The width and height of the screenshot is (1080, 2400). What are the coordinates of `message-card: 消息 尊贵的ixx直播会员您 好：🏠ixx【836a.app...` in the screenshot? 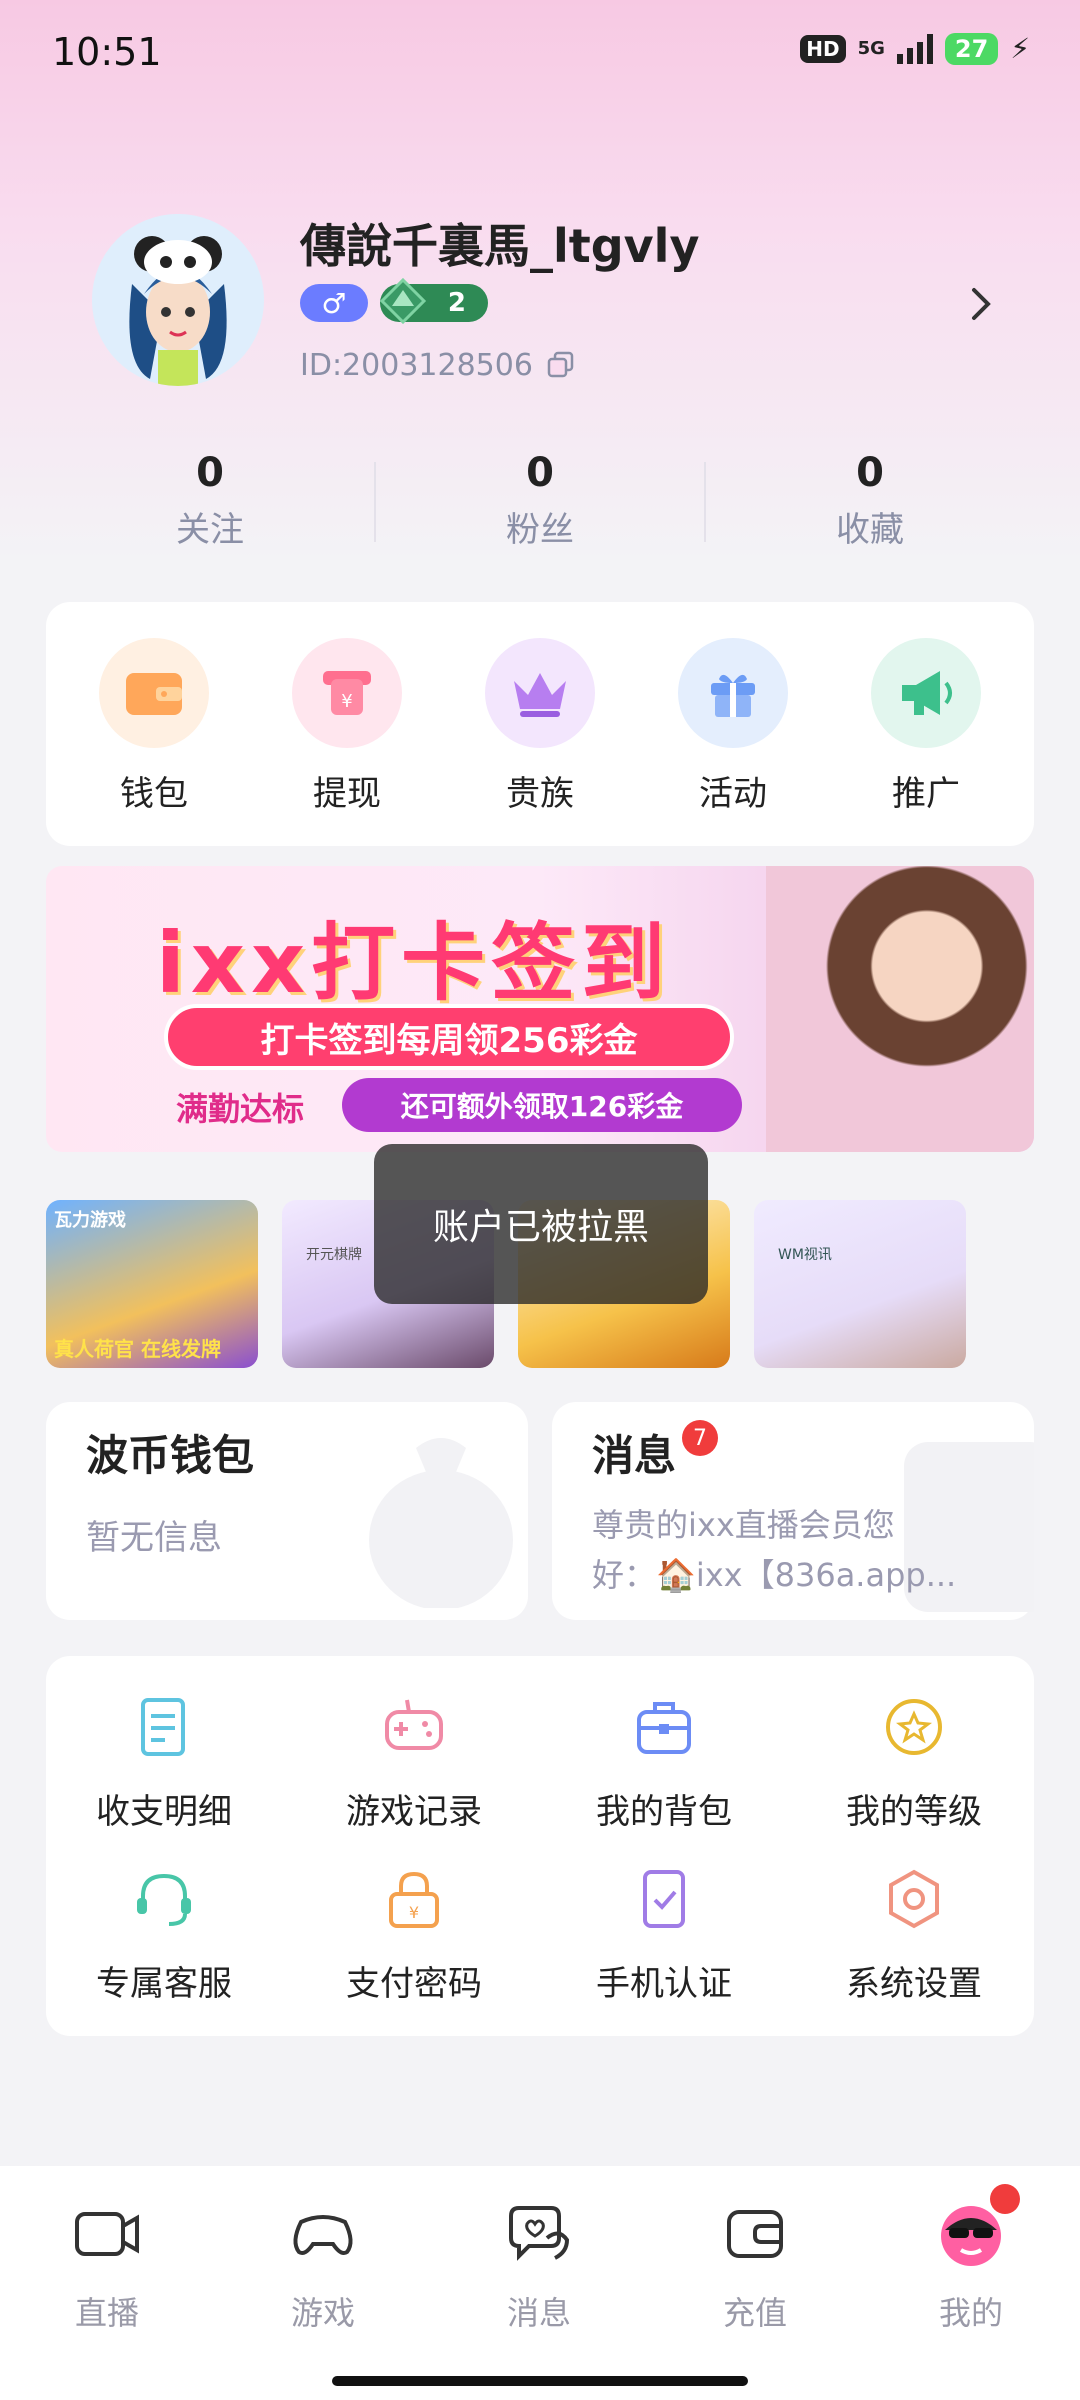 It's located at (793, 1511).